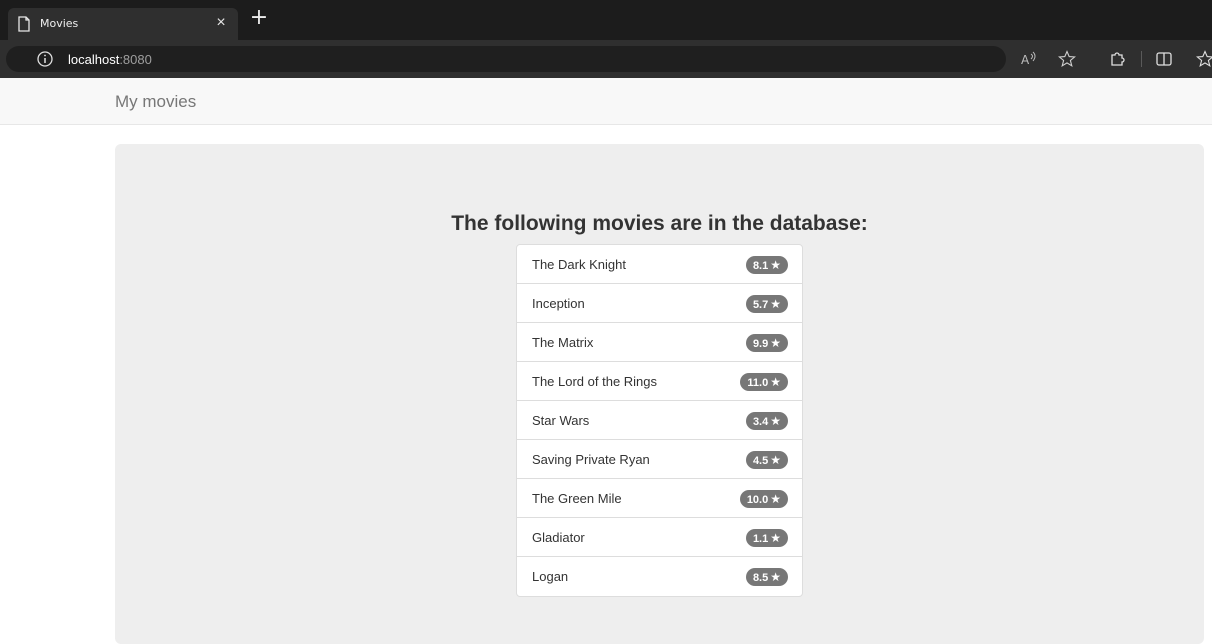 Image resolution: width=1212 pixels, height=644 pixels. What do you see at coordinates (1117, 59) in the screenshot?
I see `extensions-icon` at bounding box center [1117, 59].